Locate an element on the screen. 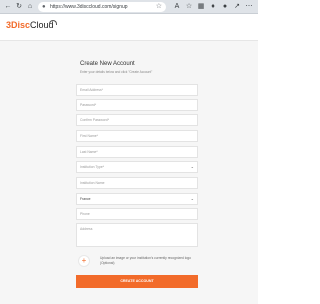 This screenshot has height=304, width=320. lock-icon: ● is located at coordinates (44, 7).